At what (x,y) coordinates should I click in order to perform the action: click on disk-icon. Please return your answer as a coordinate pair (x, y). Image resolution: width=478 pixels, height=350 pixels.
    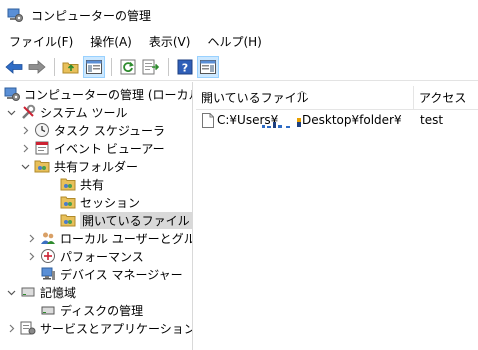
    Looking at the image, I should click on (48, 310).